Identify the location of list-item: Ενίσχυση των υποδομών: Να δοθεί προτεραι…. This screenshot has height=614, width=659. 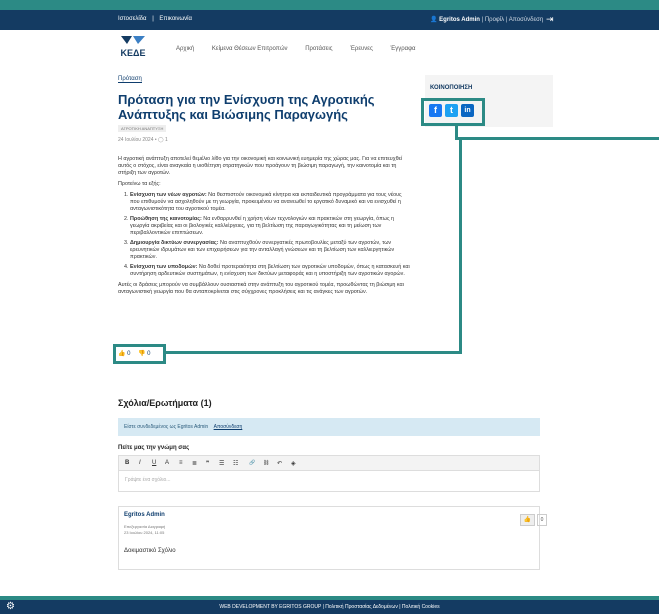
(270, 271).